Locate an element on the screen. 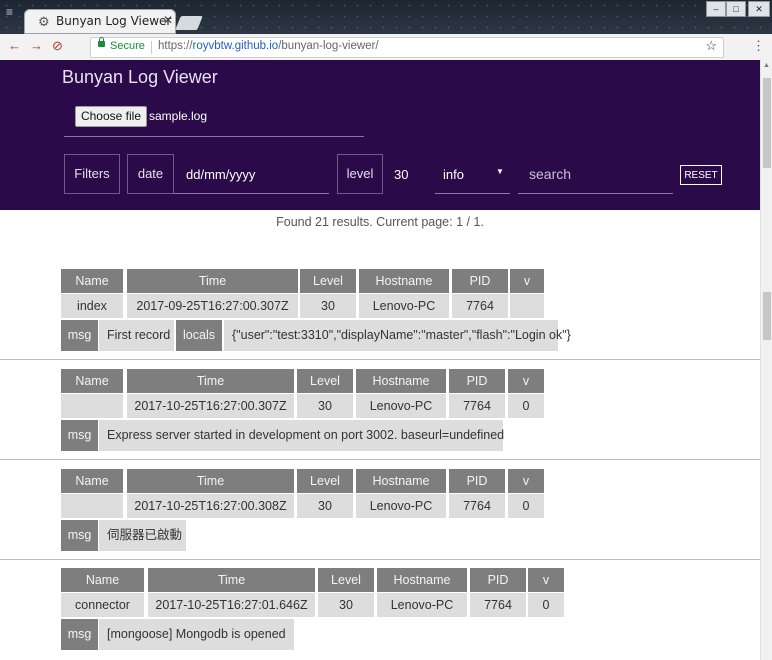  browser-tab: ⚙ Bunyan Log Viewer ✕ is located at coordinates (100, 21).